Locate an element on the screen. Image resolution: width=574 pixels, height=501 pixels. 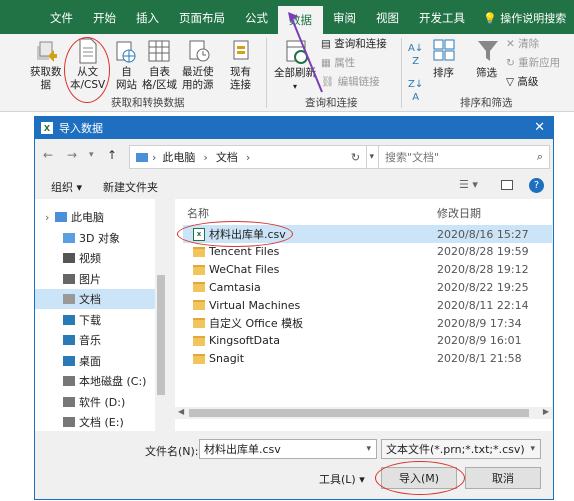
tree-item: 软件 (D:) is located at coordinates (95, 402).